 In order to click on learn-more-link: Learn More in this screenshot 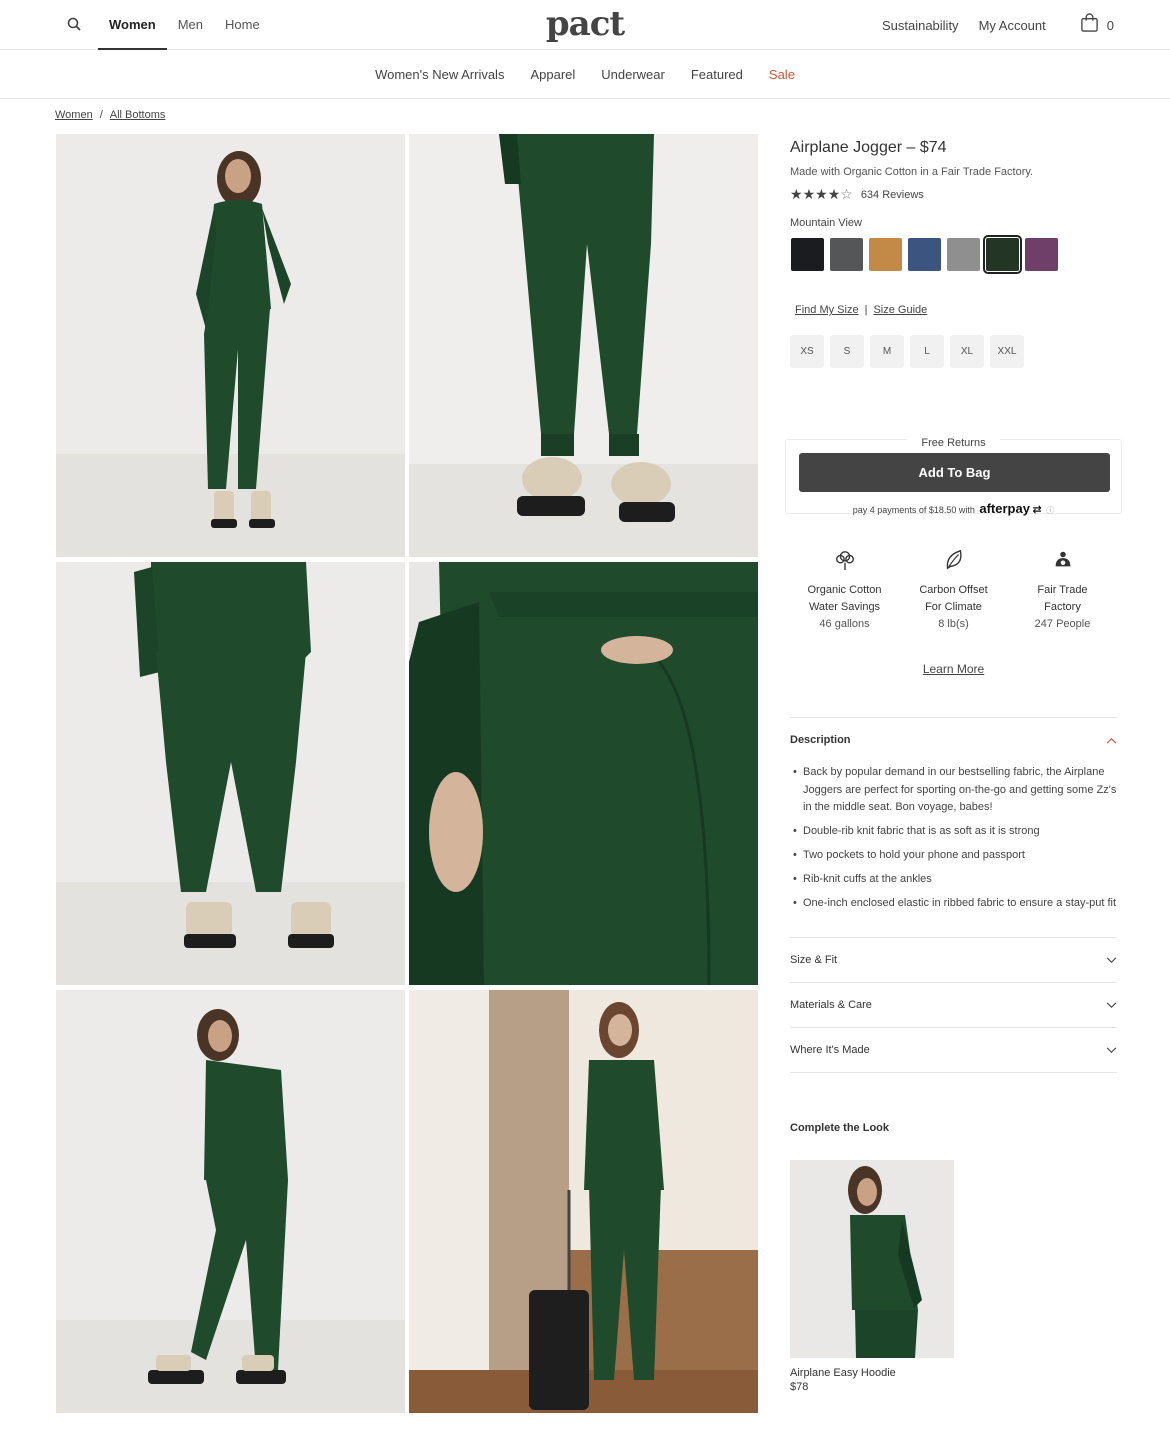, I will do `click(953, 669)`.